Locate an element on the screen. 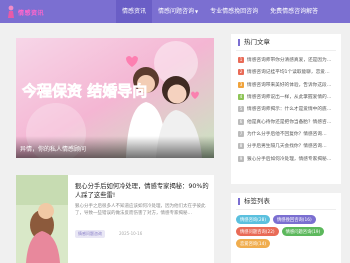  nav-item-free-consult: 免费情感咨询解答 is located at coordinates (294, 11).